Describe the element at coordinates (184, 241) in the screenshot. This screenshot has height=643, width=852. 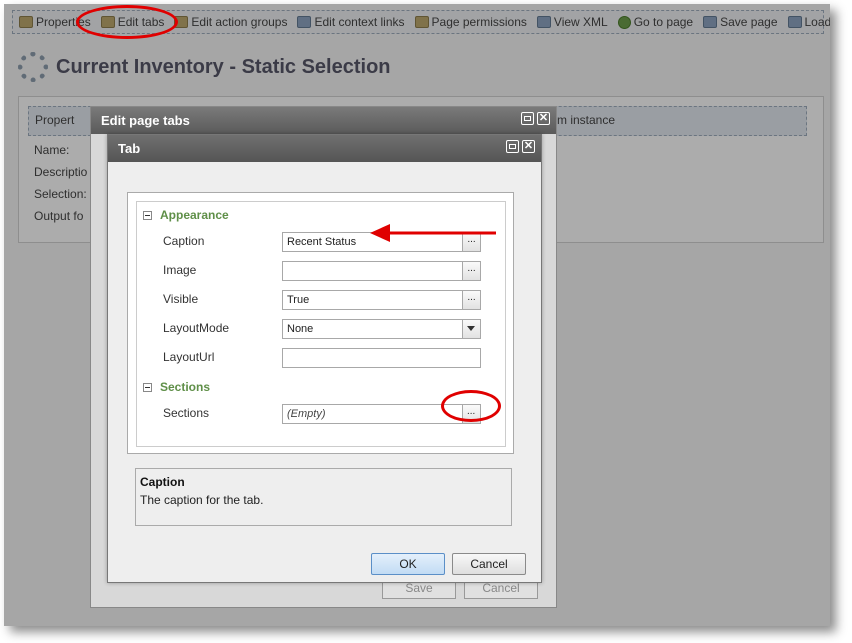
I see `caption-label: Caption` at that location.